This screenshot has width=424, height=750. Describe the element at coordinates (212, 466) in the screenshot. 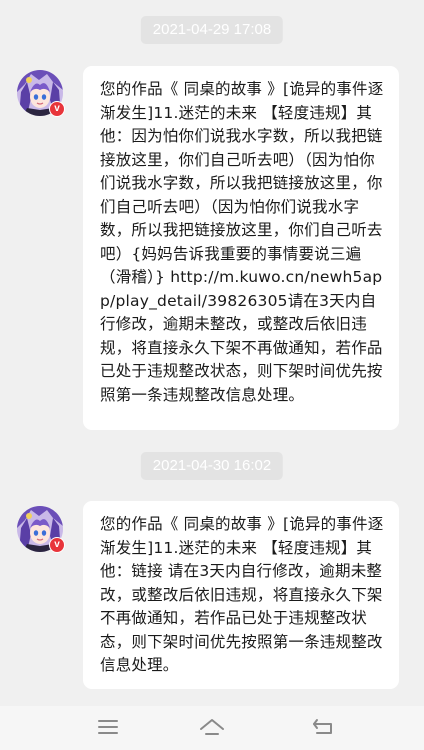

I see `message-timestamp: 2021-04-30 16:02` at that location.